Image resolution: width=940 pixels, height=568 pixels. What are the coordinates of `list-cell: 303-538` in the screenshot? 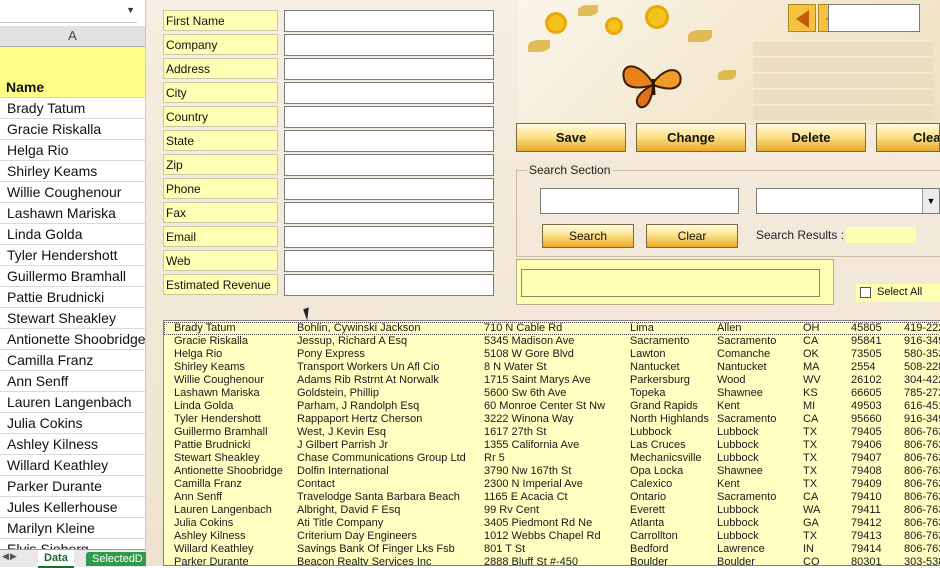 It's located at (922, 561).